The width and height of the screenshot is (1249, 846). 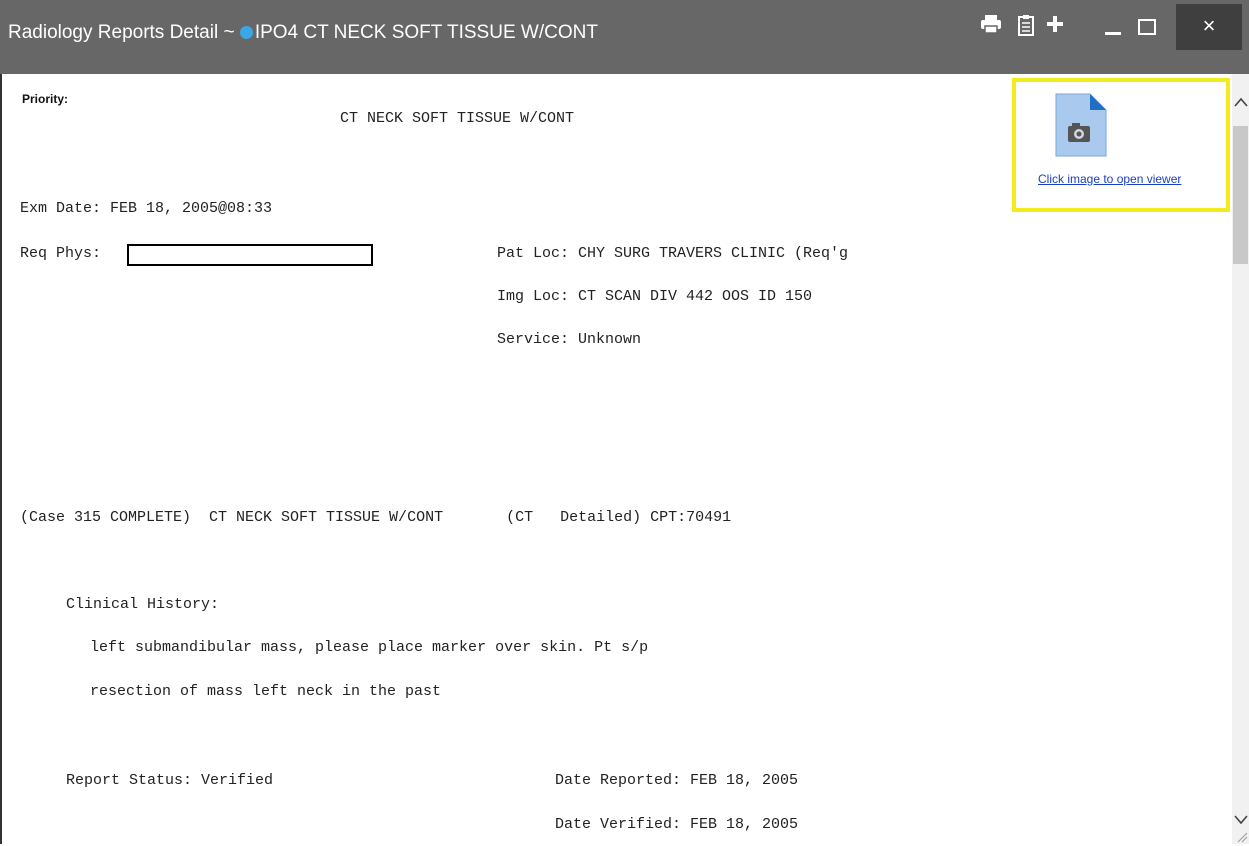 What do you see at coordinates (121, 32) in the screenshot?
I see `window-title-prefix: Radiology Reports Detail ~` at bounding box center [121, 32].